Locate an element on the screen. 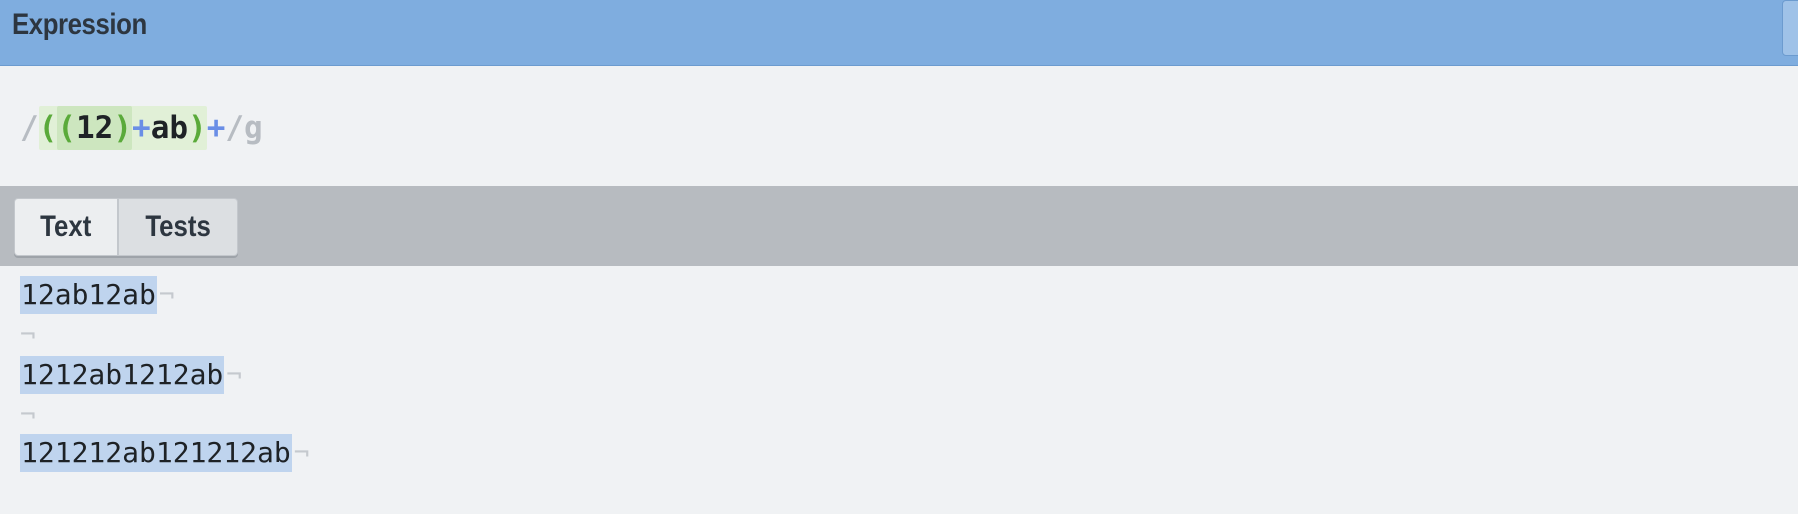 The height and width of the screenshot is (514, 1798). expression-title: Expression is located at coordinates (79, 24).